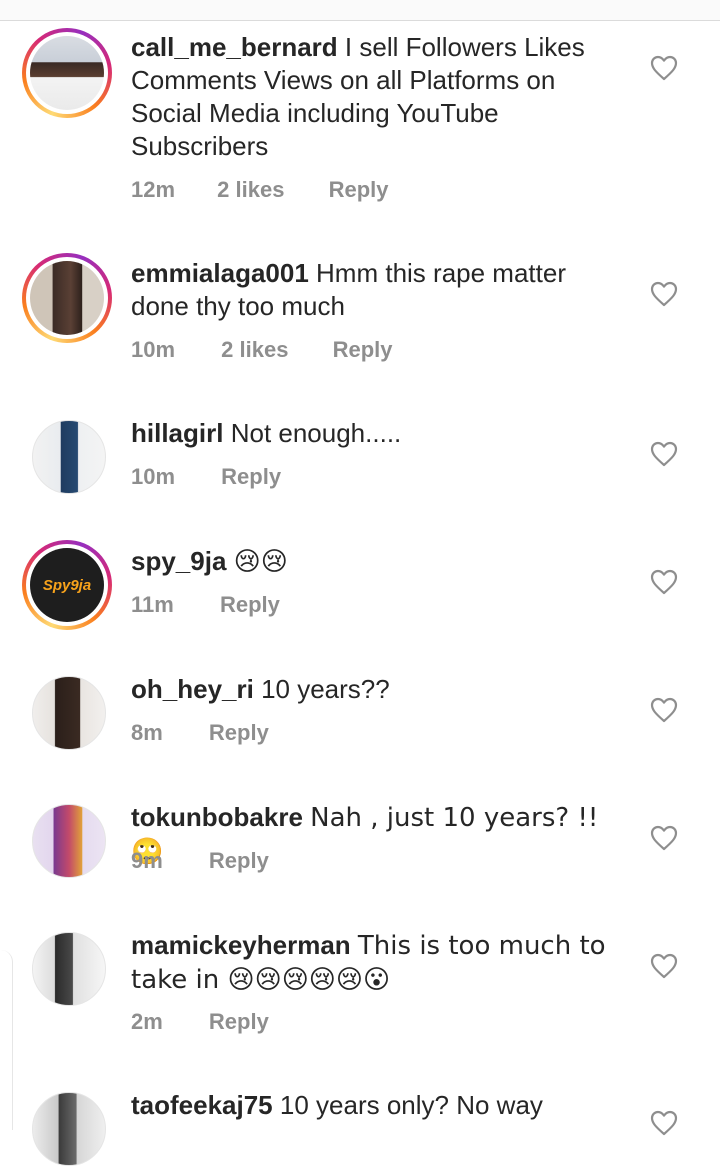  Describe the element at coordinates (147, 1021) in the screenshot. I see `comment-time: 2m` at that location.